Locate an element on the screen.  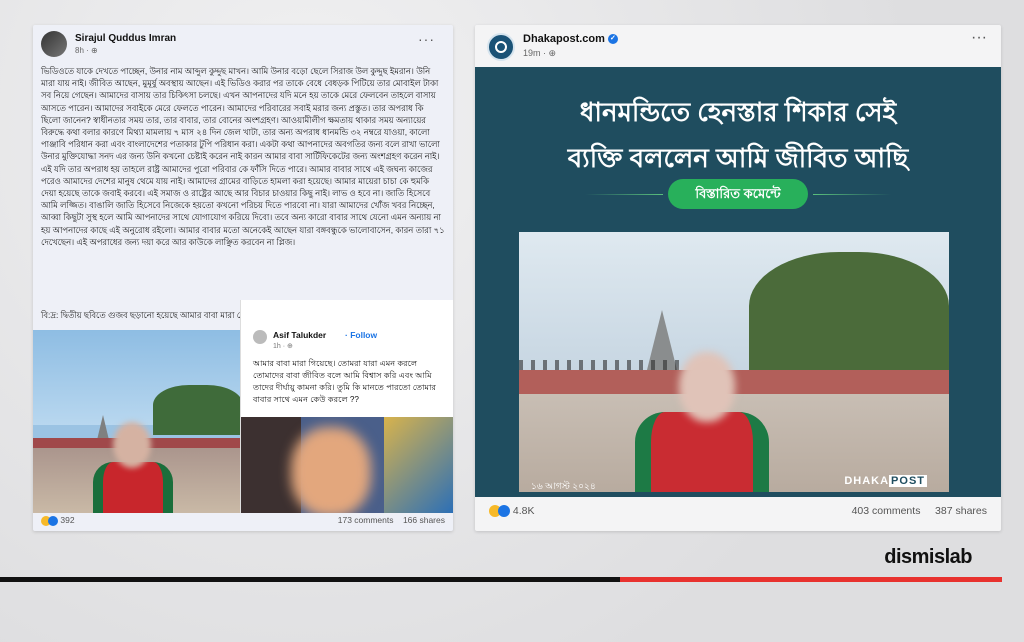
photo-date: ১৬ আগস্ট ২০২৪ is located at coordinates (563, 486).